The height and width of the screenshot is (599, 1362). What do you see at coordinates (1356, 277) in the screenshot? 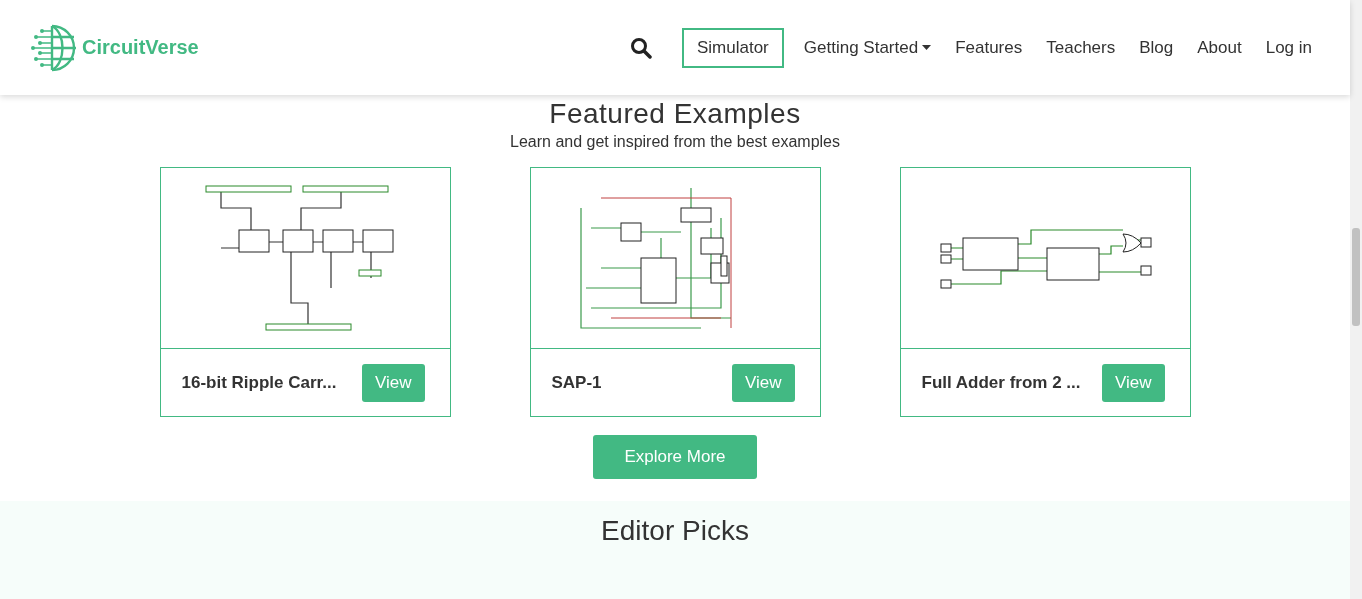
I see `scrollbar-thumb` at bounding box center [1356, 277].